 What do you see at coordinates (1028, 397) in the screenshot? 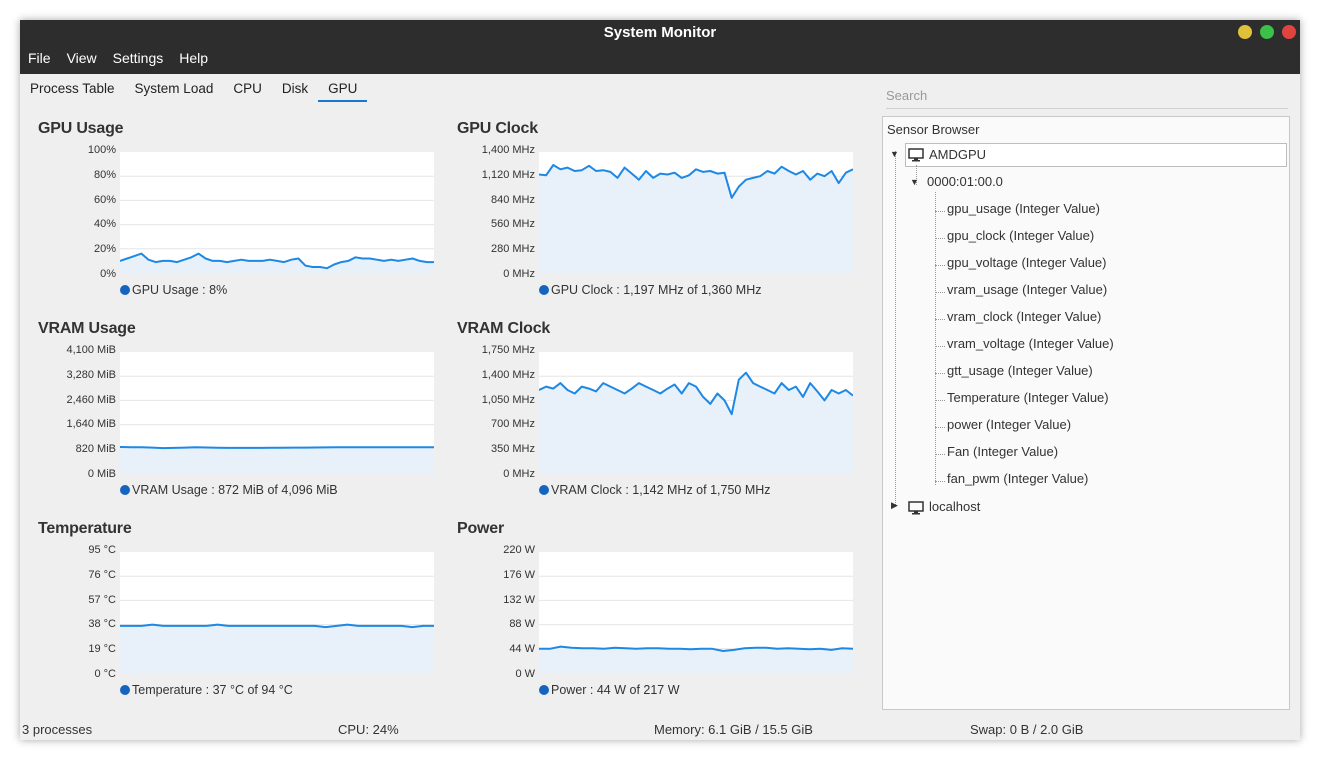
I see `sensor-item: Temperature (Integer Value)` at bounding box center [1028, 397].